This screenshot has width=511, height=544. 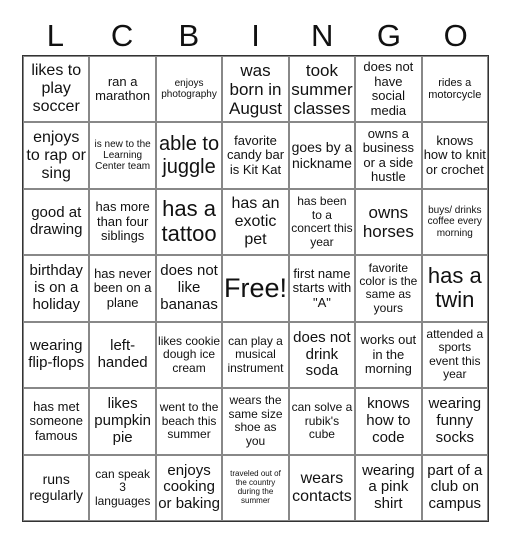 I want to click on bingo-cell: has met someone famous, so click(x=56, y=421).